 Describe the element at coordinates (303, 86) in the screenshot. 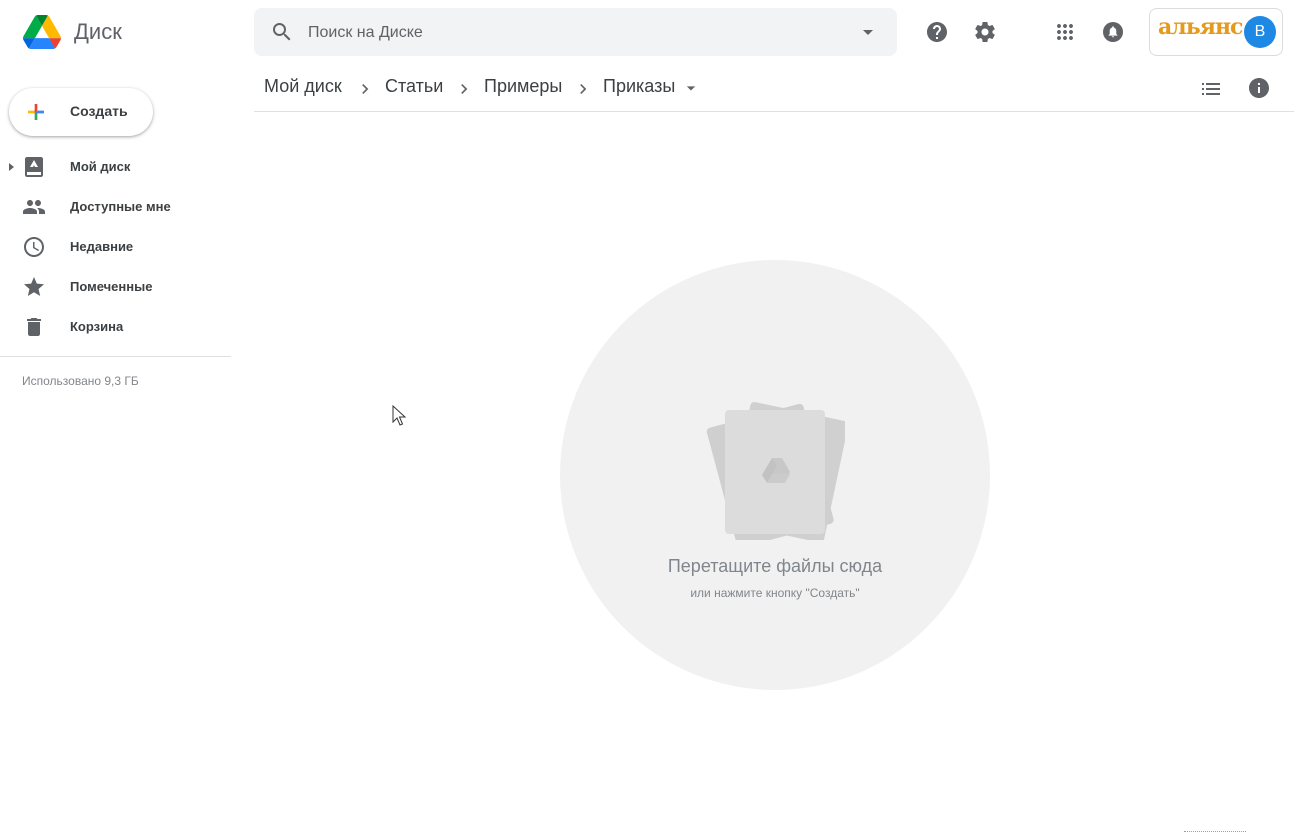

I see `breadcrumb-my-drive: Мой диск` at that location.